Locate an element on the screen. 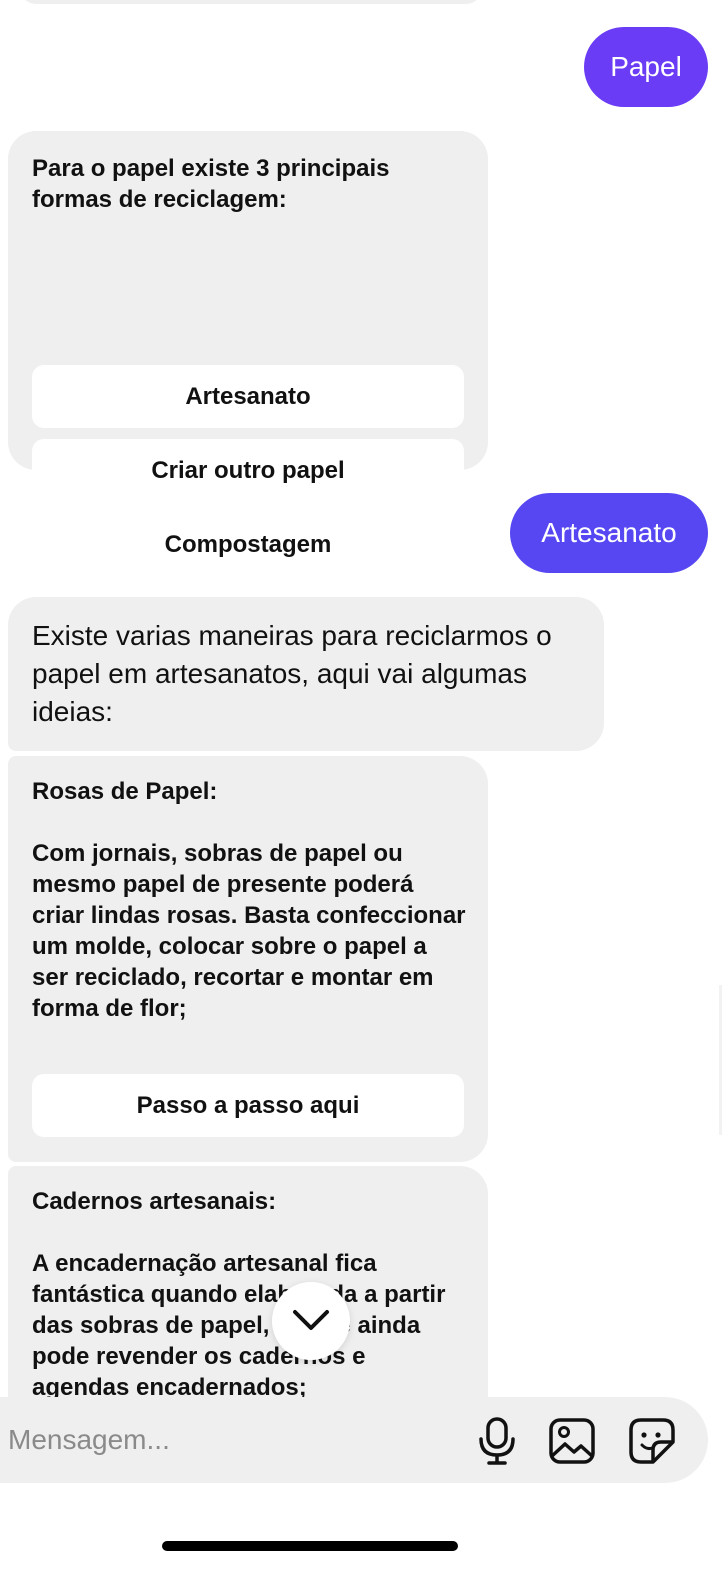  user-message-bubble: Papel is located at coordinates (646, 67).